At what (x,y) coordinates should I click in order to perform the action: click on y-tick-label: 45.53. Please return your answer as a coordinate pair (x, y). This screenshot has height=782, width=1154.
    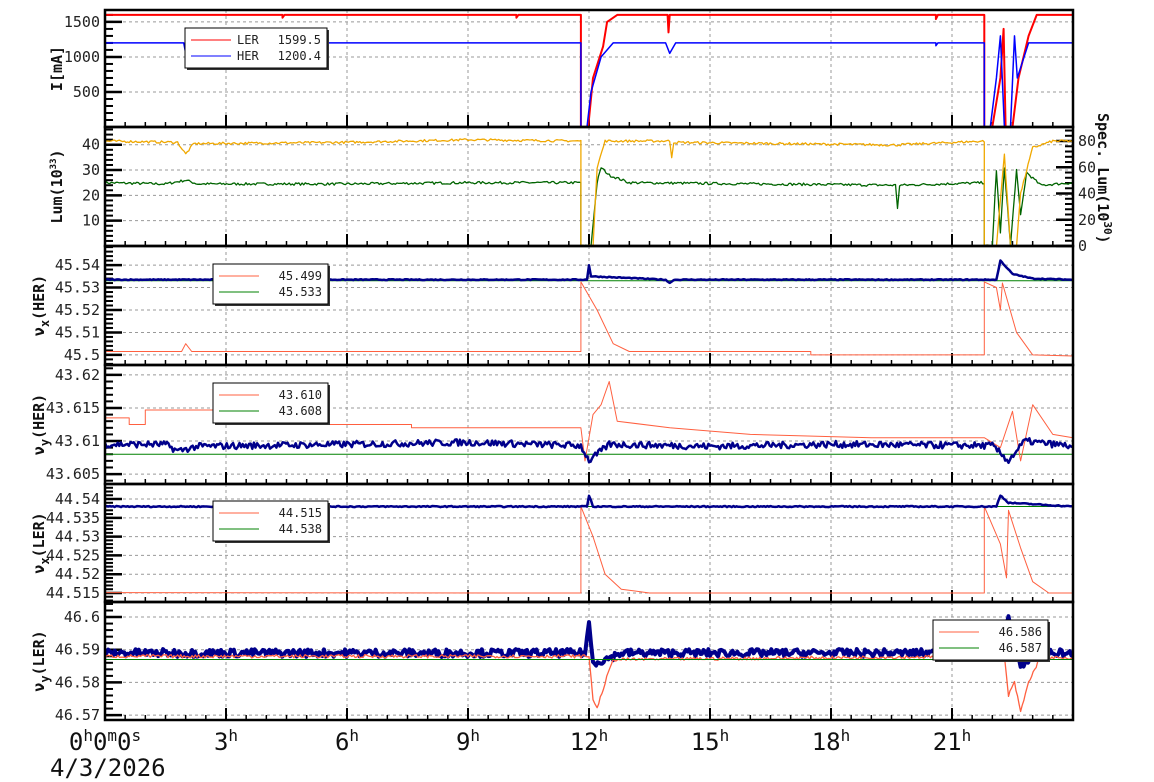
    Looking at the image, I should click on (77, 288).